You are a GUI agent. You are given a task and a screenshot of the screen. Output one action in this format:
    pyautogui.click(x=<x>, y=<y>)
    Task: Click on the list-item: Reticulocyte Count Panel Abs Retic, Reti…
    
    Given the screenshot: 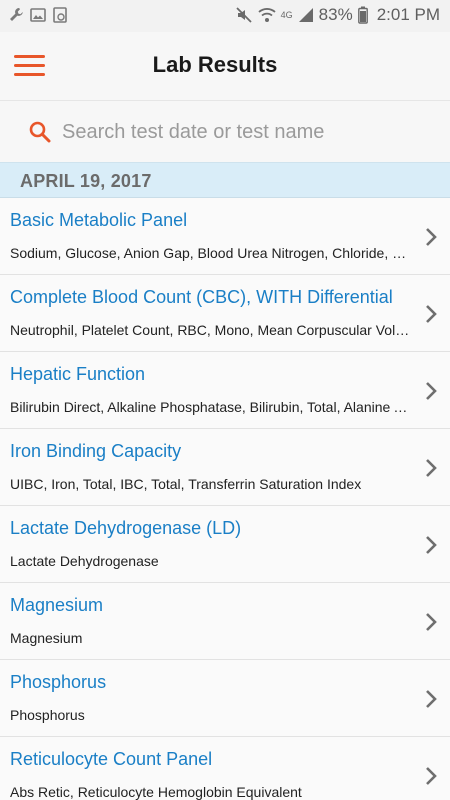 What is the action you would take?
    pyautogui.click(x=225, y=768)
    